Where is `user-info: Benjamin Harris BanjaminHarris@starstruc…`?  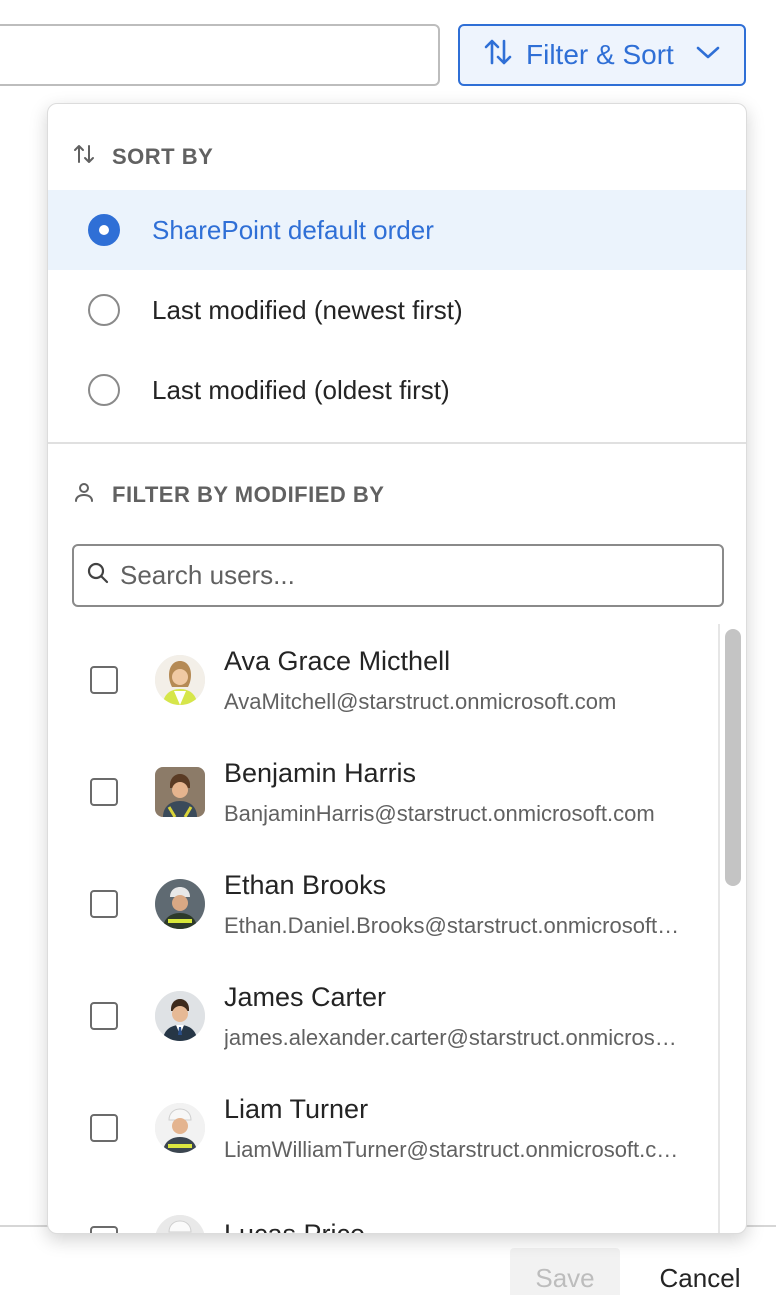
user-info: Benjamin Harris BanjaminHarris@starstruc… is located at coordinates (454, 792).